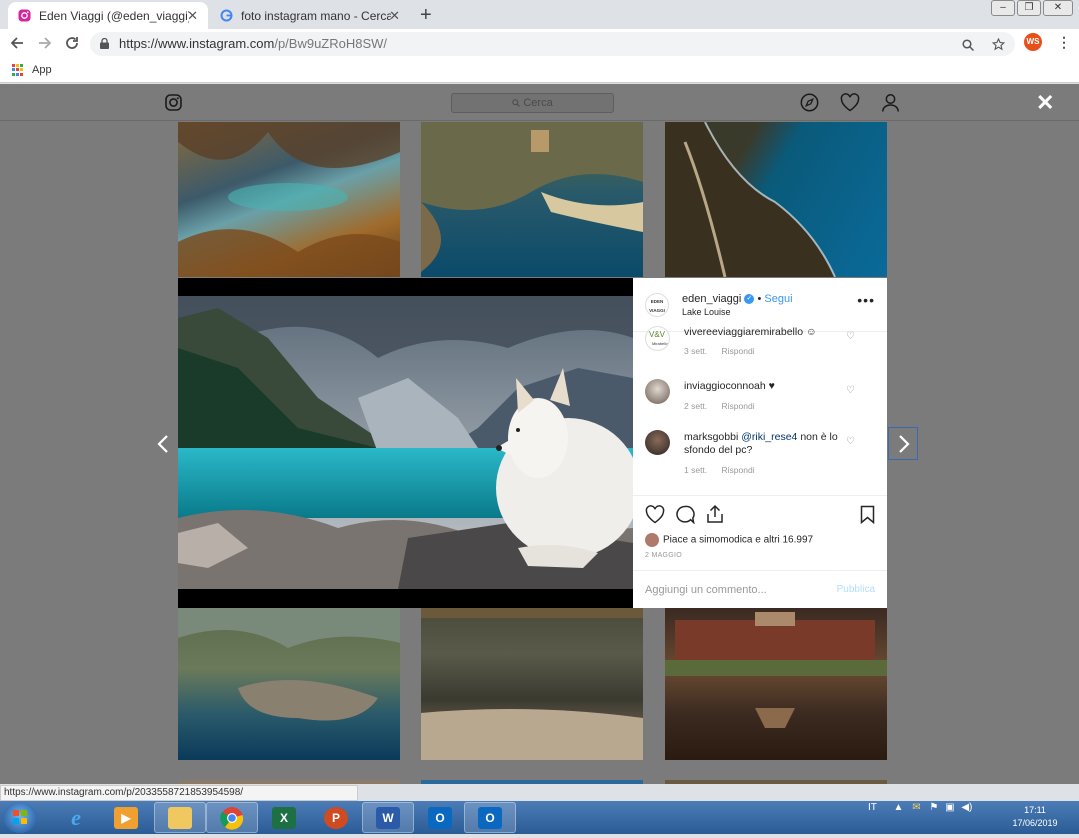 This screenshot has height=838, width=1079. I want to click on clock-time: 17:11, so click(1035, 810).